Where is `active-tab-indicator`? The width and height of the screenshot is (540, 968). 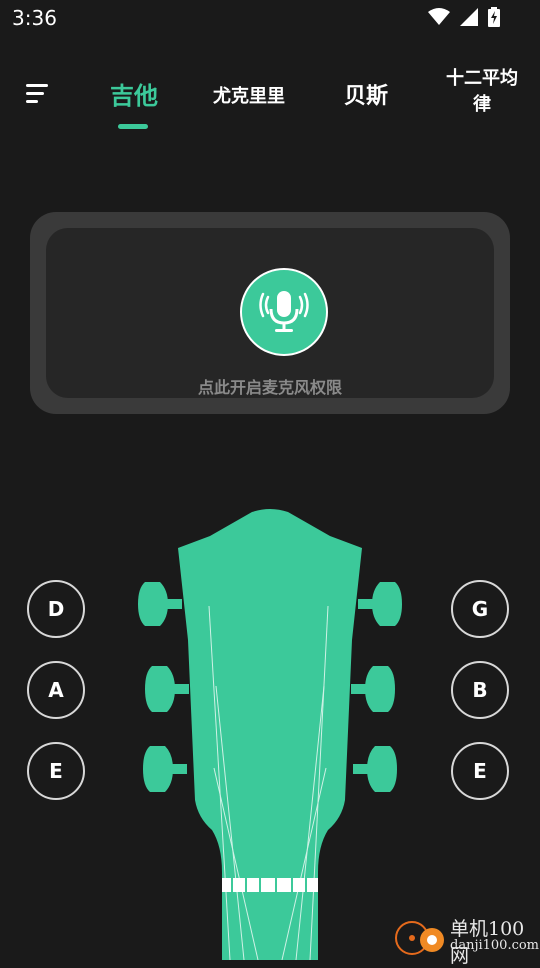
active-tab-indicator is located at coordinates (133, 126).